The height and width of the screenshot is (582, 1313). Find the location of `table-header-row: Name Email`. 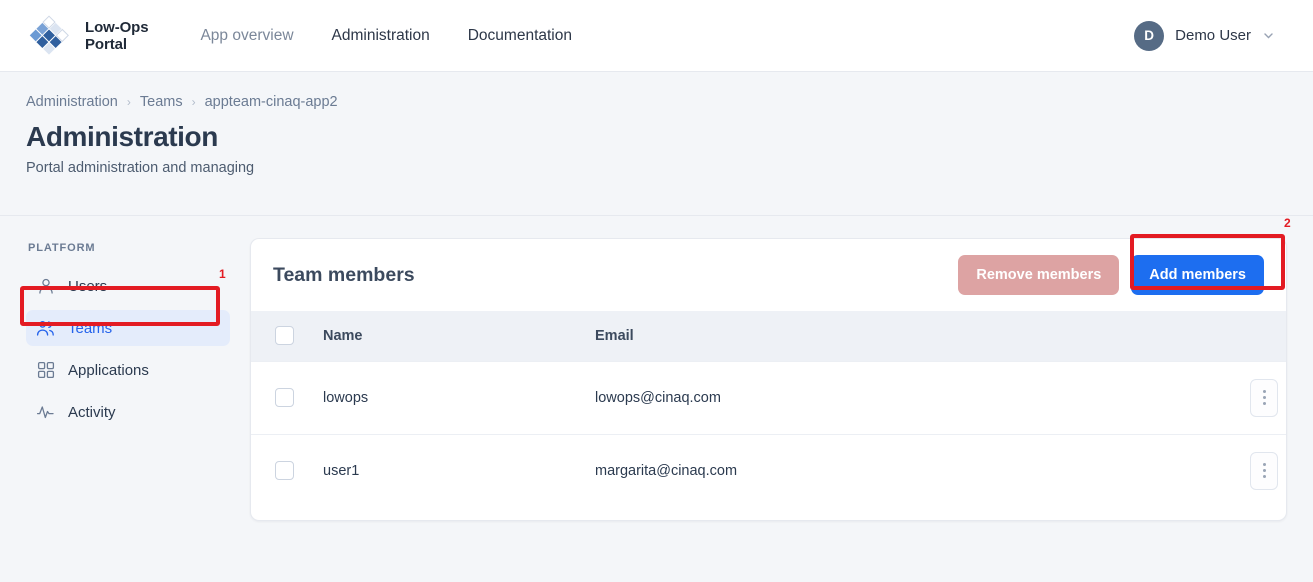

table-header-row: Name Email is located at coordinates (768, 336).